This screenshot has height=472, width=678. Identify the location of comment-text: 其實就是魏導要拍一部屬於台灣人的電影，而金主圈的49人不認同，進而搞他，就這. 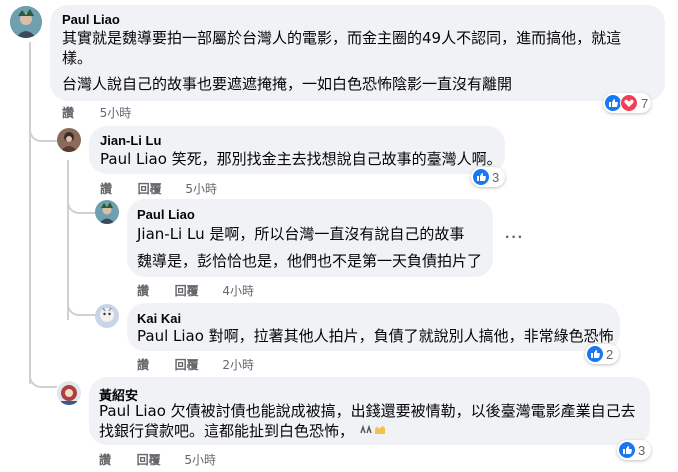
(342, 38).